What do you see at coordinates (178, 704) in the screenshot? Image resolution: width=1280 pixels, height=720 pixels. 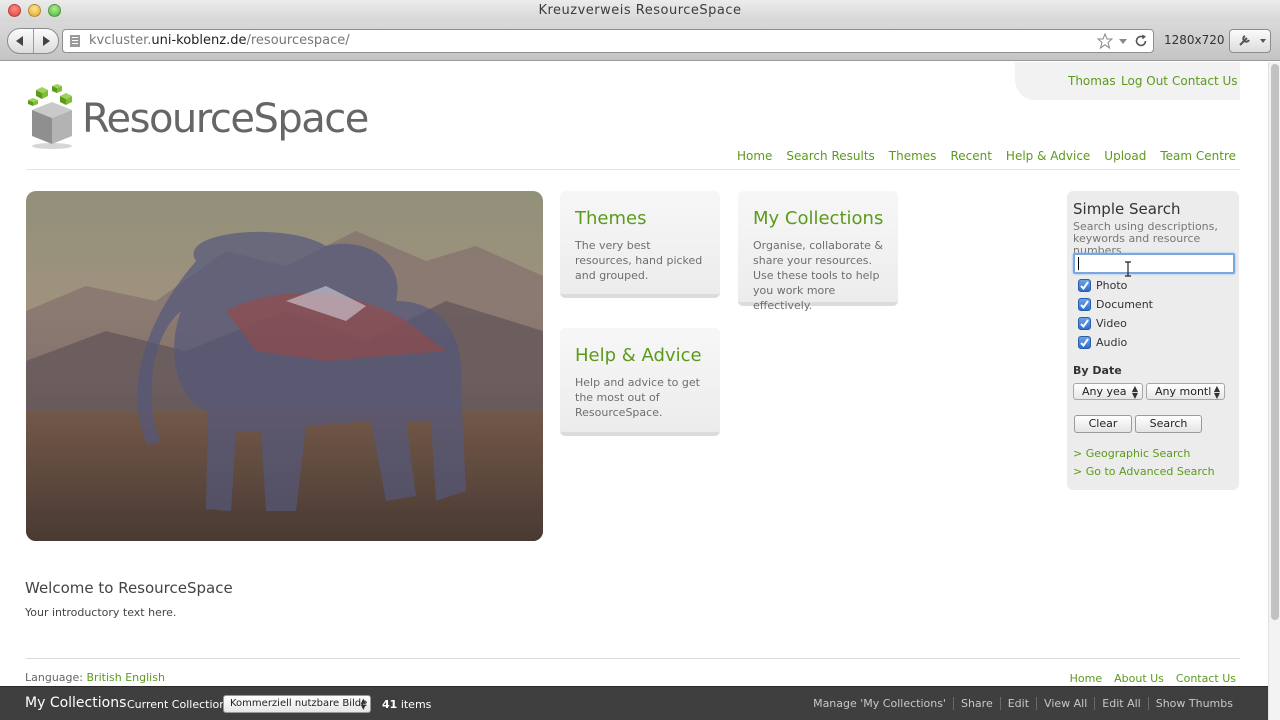 I see `current-collection-label: Current Collection:` at bounding box center [178, 704].